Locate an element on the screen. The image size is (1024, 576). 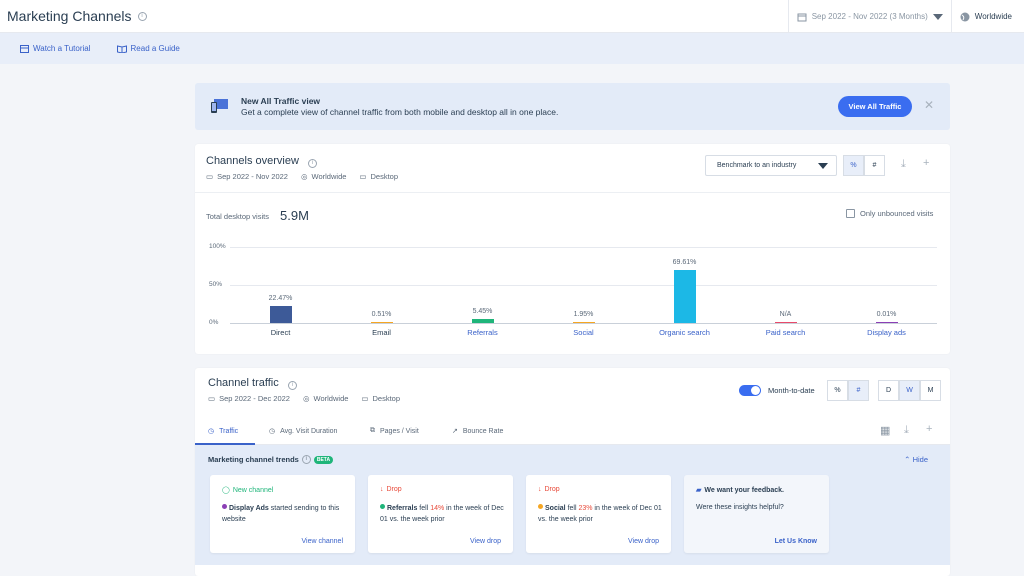
tab-avg-visit-duration-label: Avg. Visit Duration is located at coordinates (309, 431).